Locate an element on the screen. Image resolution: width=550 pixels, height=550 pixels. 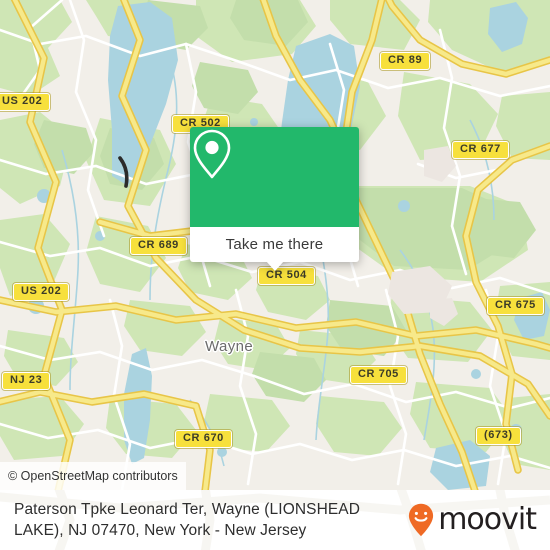
popup-pointer-tail is located at coordinates (274, 266).